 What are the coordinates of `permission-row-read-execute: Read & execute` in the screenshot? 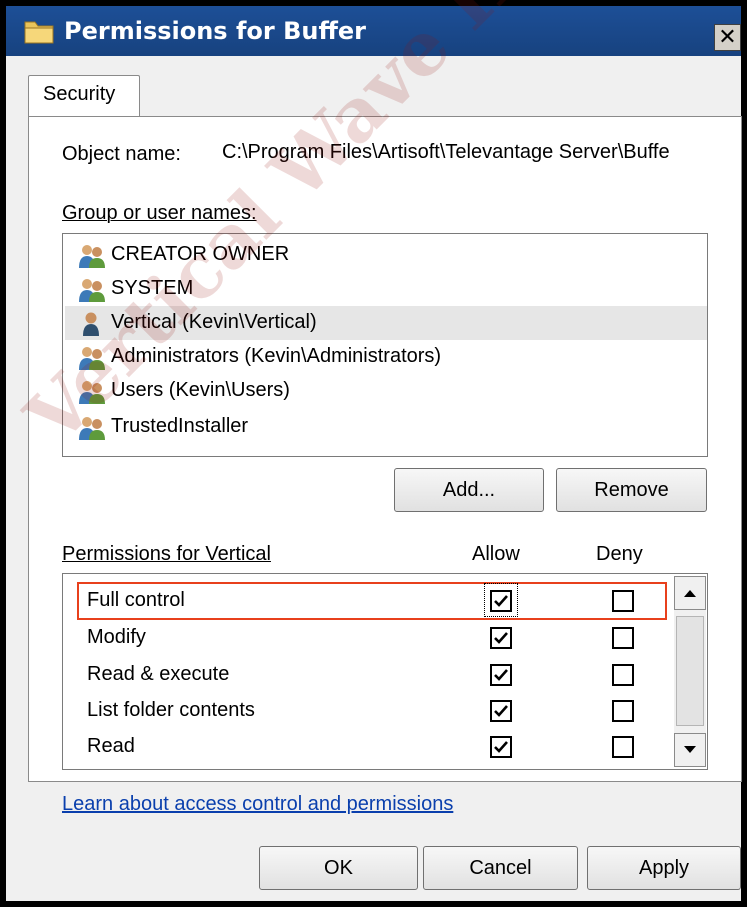 It's located at (367, 675).